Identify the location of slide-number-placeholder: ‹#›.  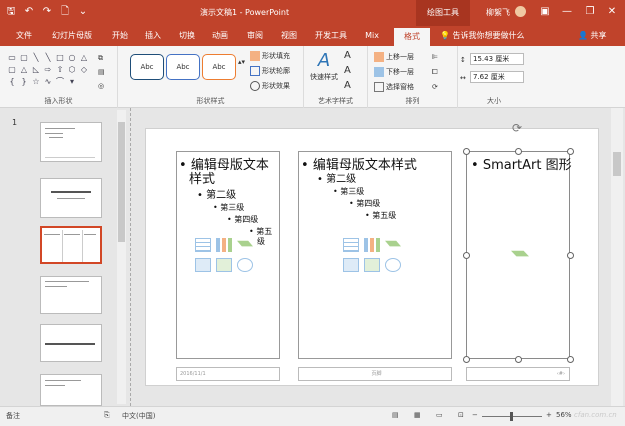
(518, 374).